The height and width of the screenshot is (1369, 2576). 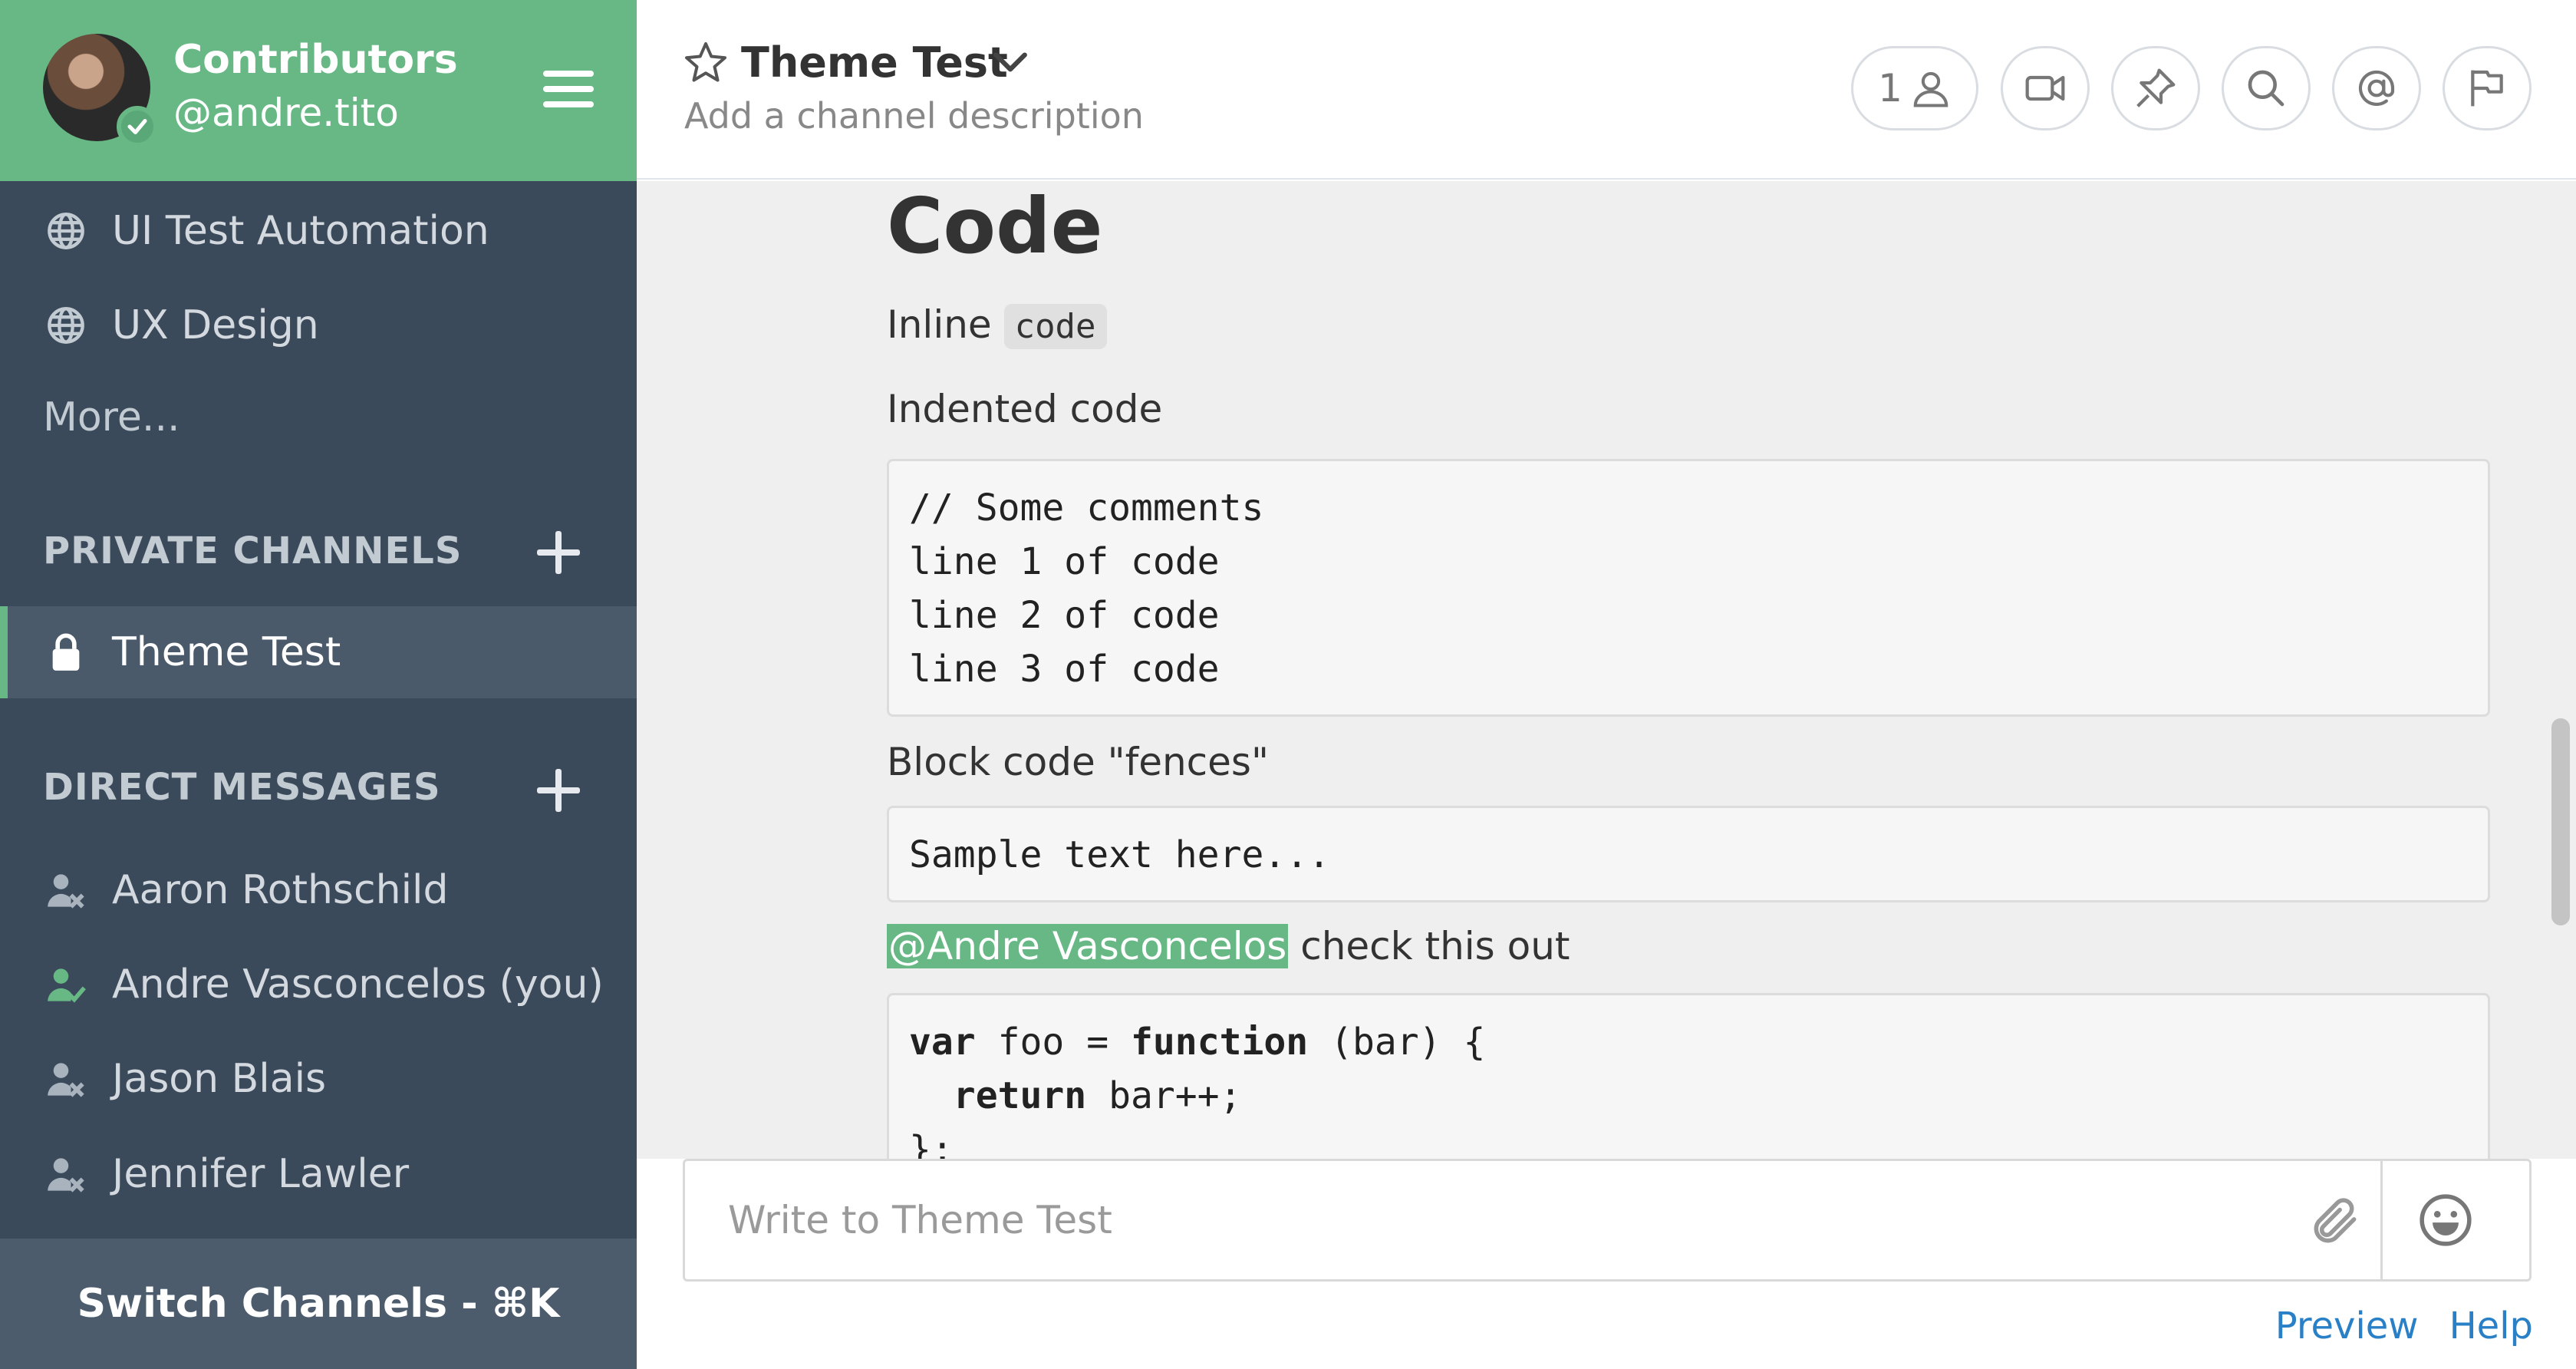 What do you see at coordinates (558, 552) in the screenshot?
I see `add-private-channel-button` at bounding box center [558, 552].